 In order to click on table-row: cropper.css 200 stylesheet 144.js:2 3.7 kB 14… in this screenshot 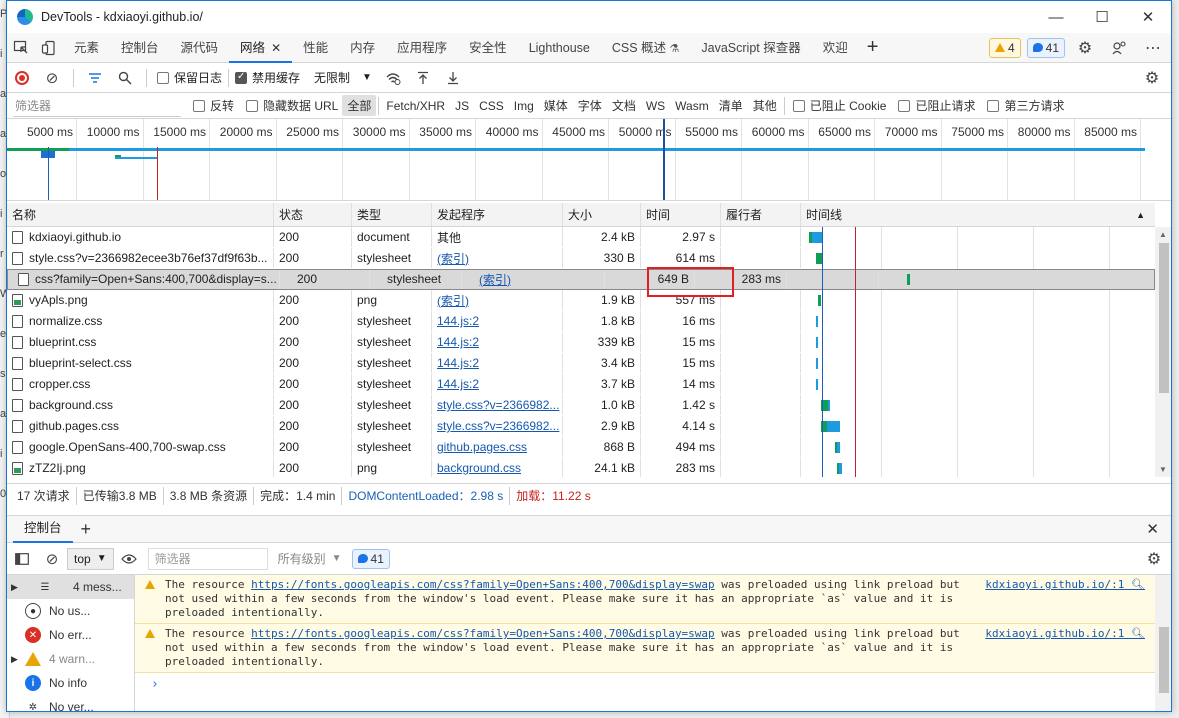, I will do `click(581, 384)`.